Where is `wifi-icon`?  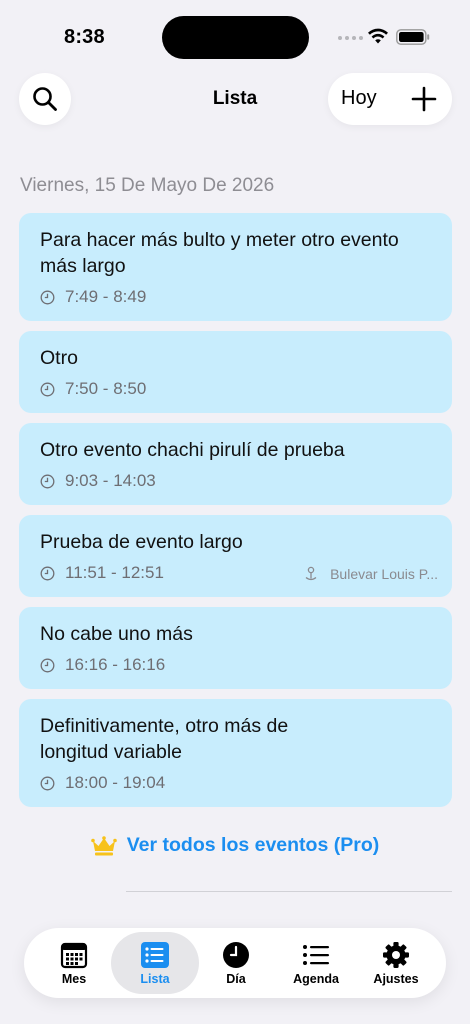 wifi-icon is located at coordinates (378, 36).